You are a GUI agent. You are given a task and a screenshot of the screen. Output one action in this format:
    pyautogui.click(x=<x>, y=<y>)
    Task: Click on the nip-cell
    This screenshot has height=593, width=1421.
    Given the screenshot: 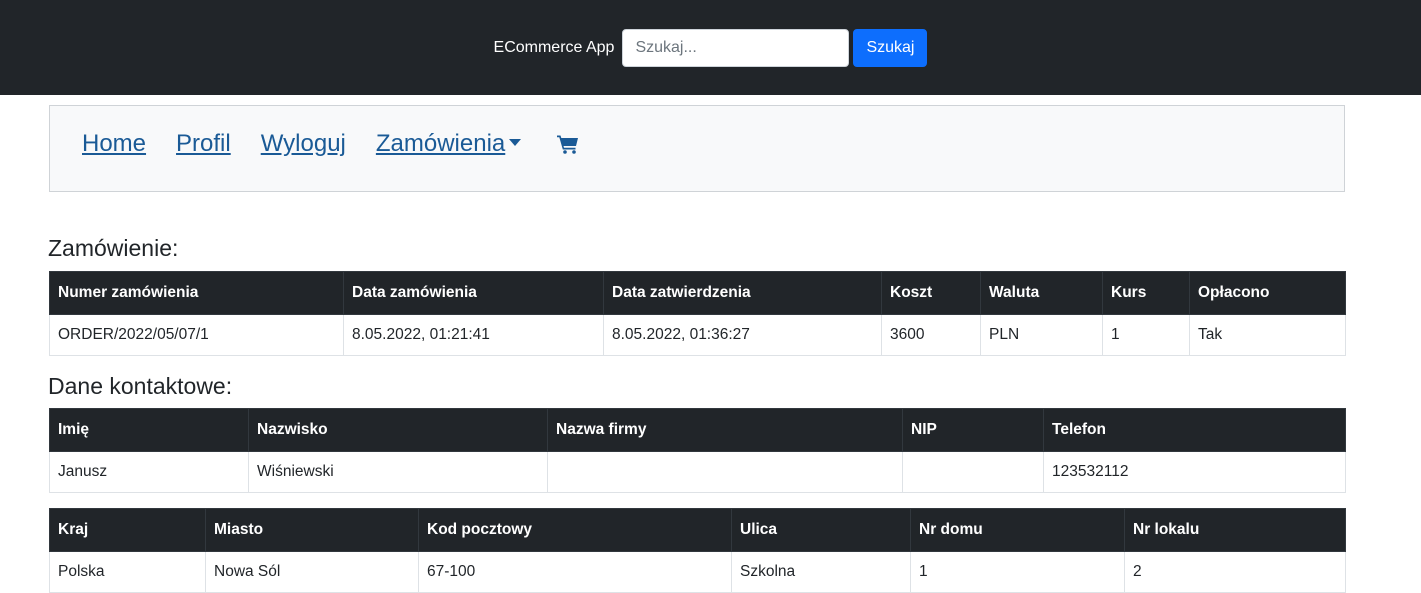 What is the action you would take?
    pyautogui.click(x=973, y=472)
    